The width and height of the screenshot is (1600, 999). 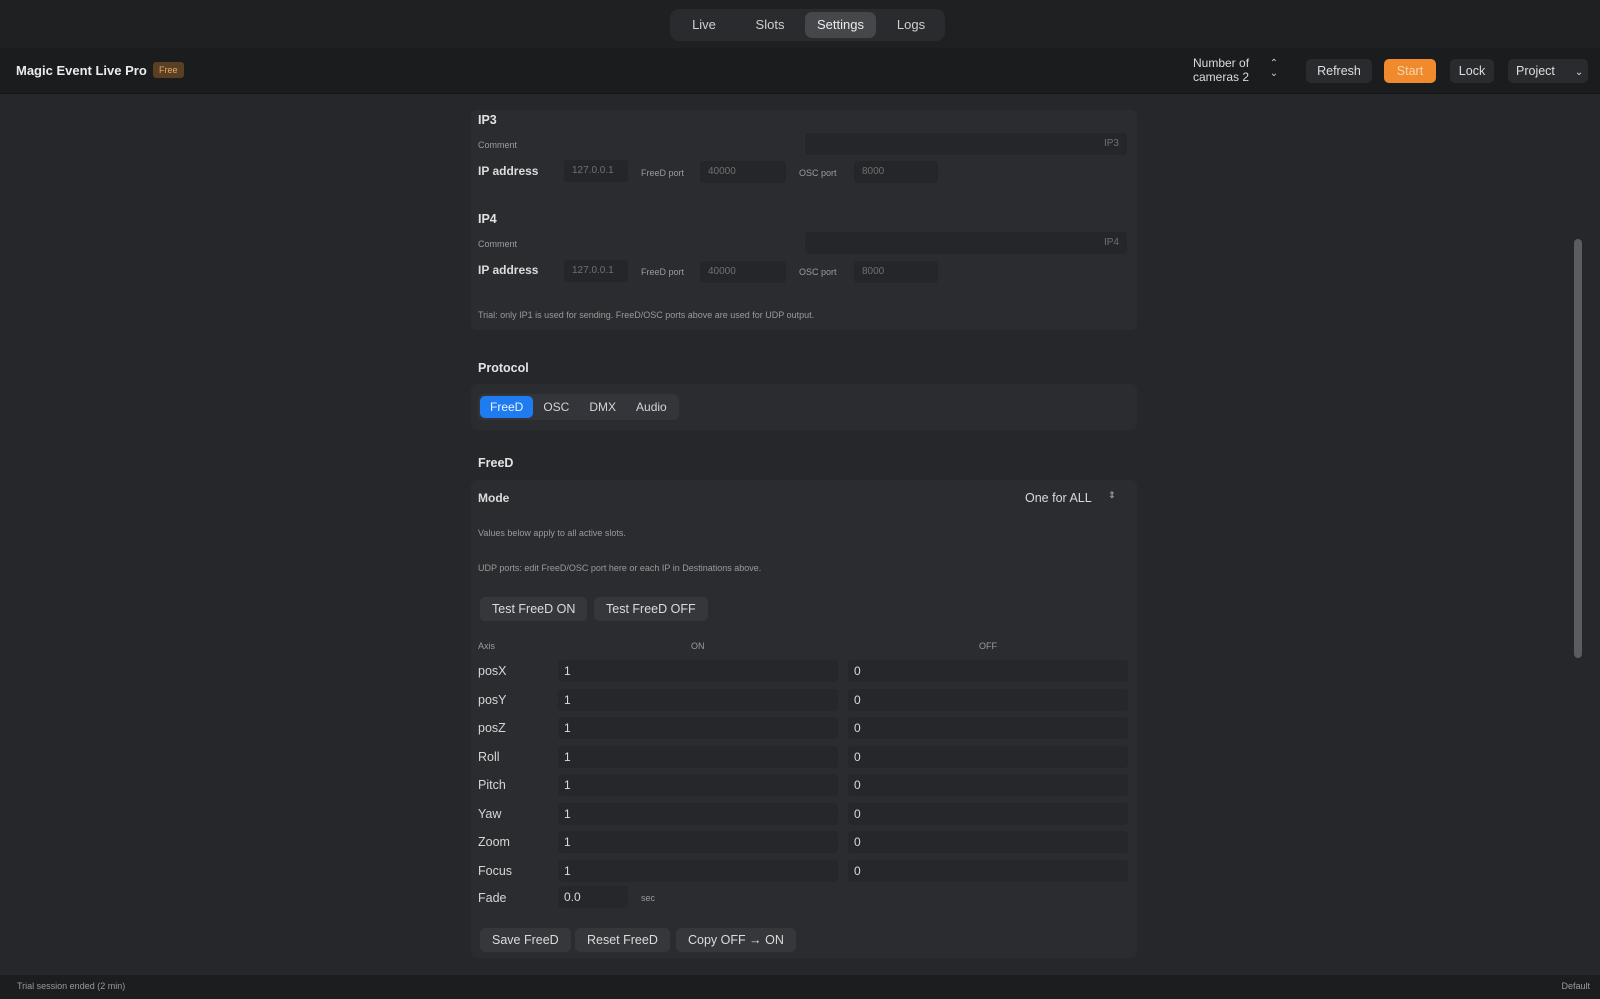 I want to click on axis-label: posZ, so click(x=492, y=728).